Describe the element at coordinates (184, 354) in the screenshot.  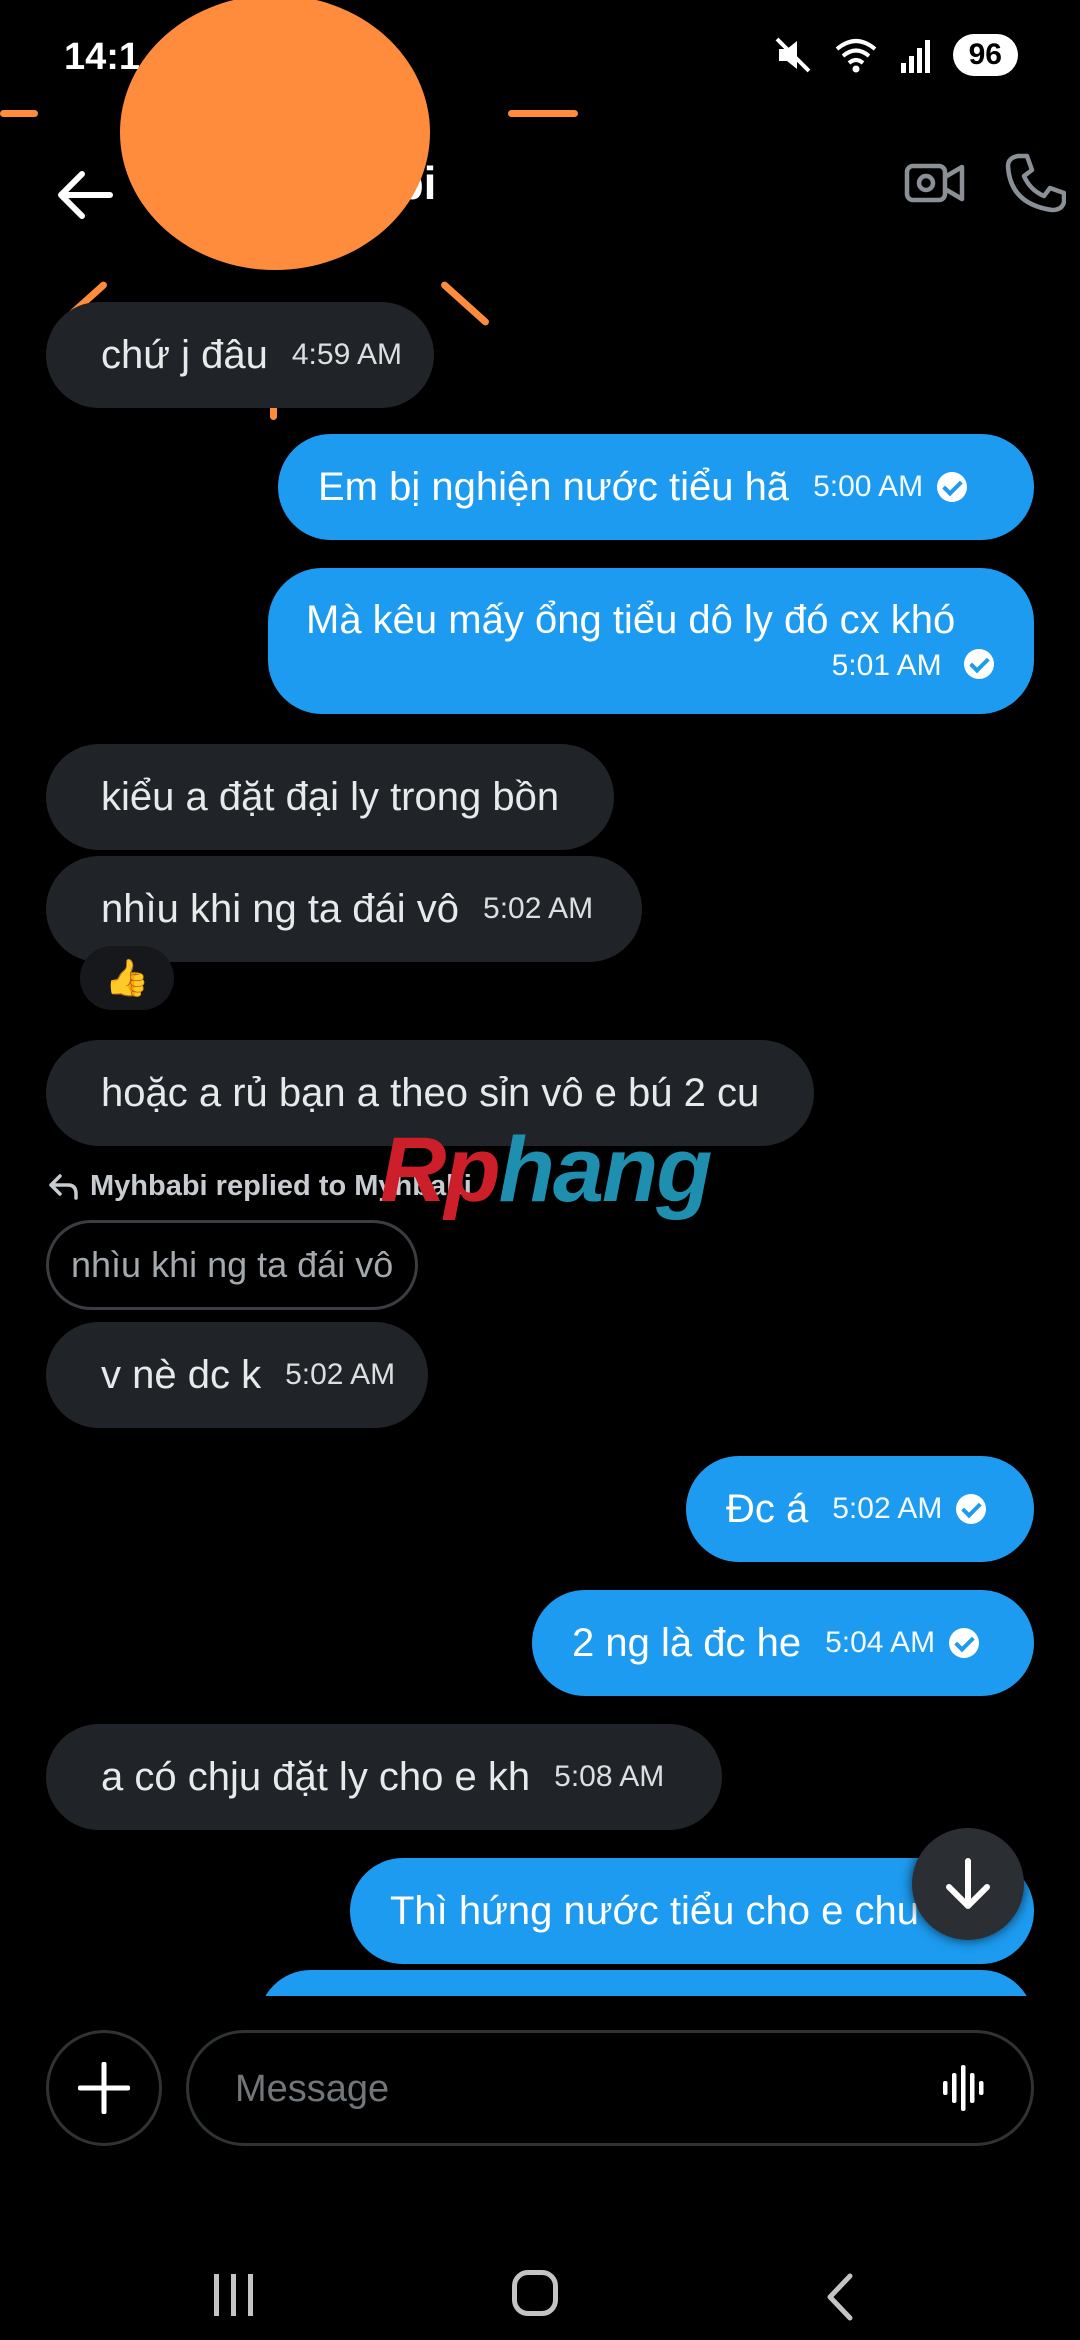
I see `message-text: chứ j đâu` at that location.